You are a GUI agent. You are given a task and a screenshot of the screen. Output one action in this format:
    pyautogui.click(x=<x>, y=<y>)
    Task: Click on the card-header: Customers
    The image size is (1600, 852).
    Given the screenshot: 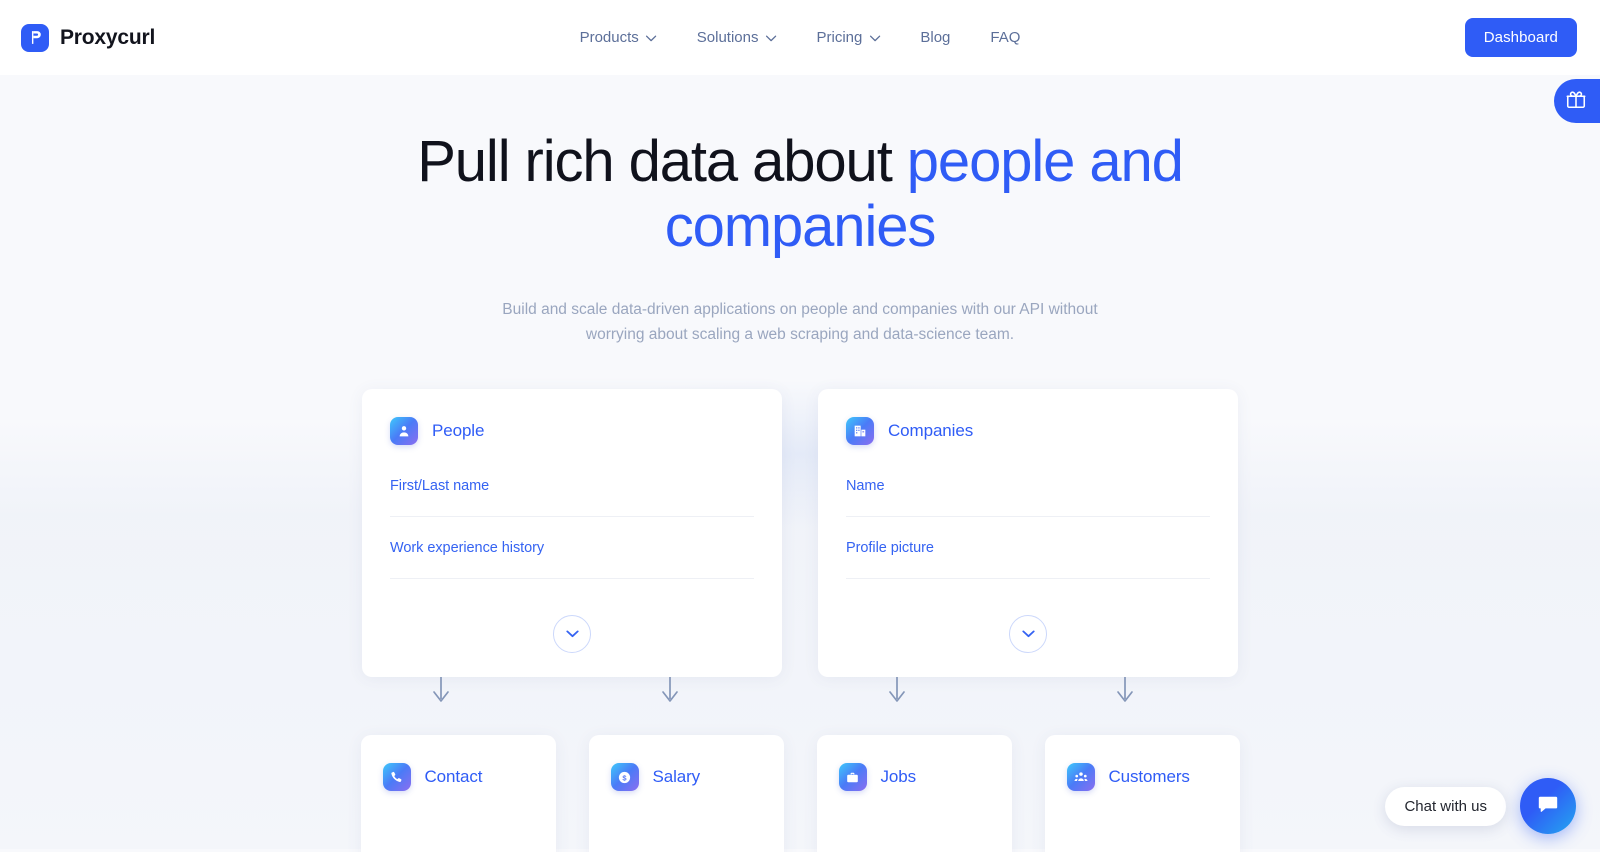 What is the action you would take?
    pyautogui.click(x=1142, y=777)
    